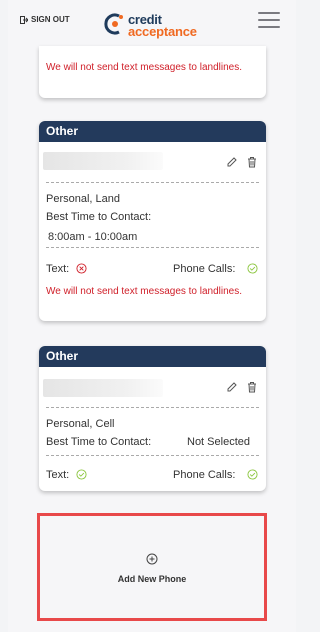 Image resolution: width=320 pixels, height=632 pixels. I want to click on credit-acceptance-logo: credit acceptance, so click(160, 25).